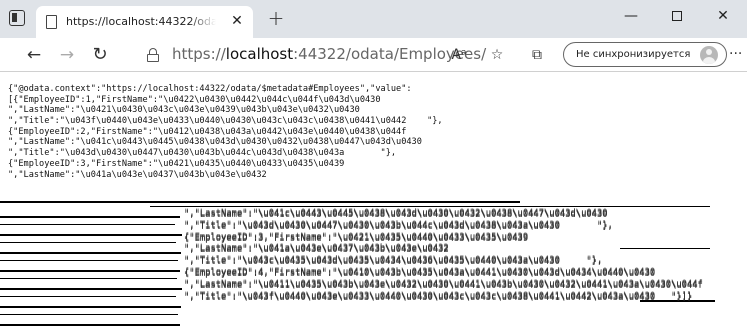 The image size is (747, 328). I want to click on address-bar: https://localhost:44322/odata/Employees/, so click(329, 54).